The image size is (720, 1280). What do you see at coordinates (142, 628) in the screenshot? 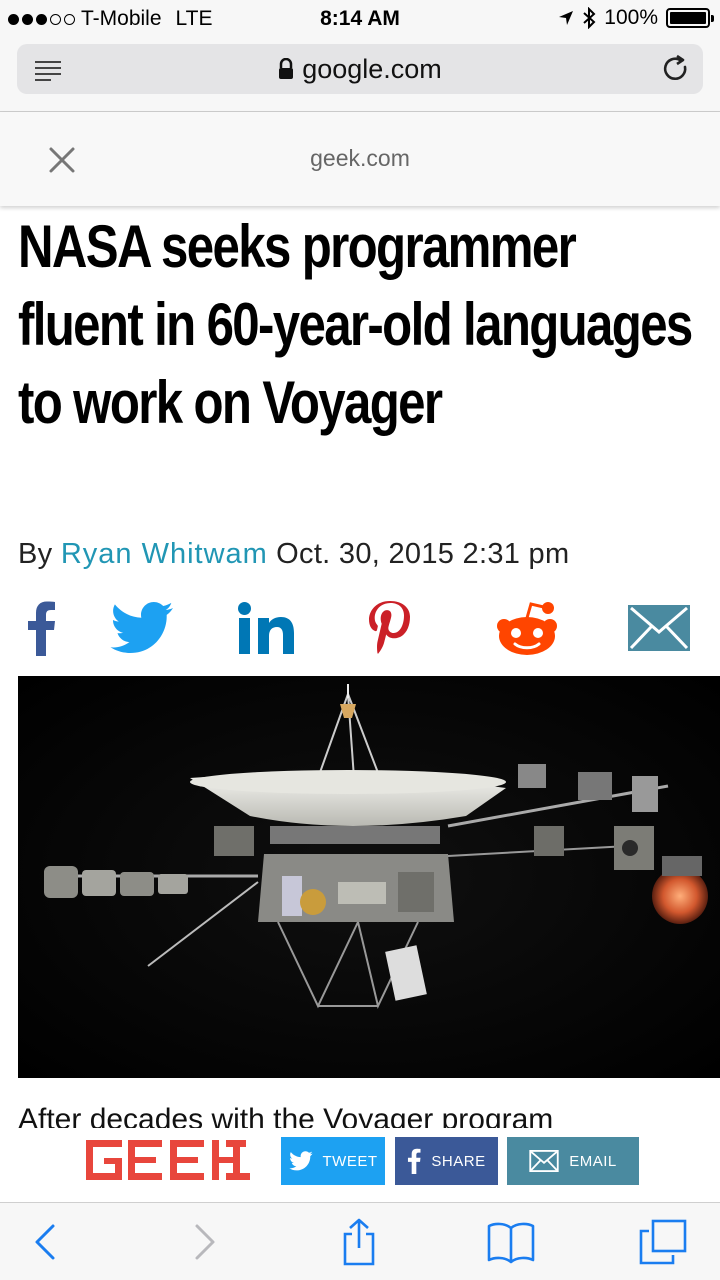
I see `twitter-icon` at bounding box center [142, 628].